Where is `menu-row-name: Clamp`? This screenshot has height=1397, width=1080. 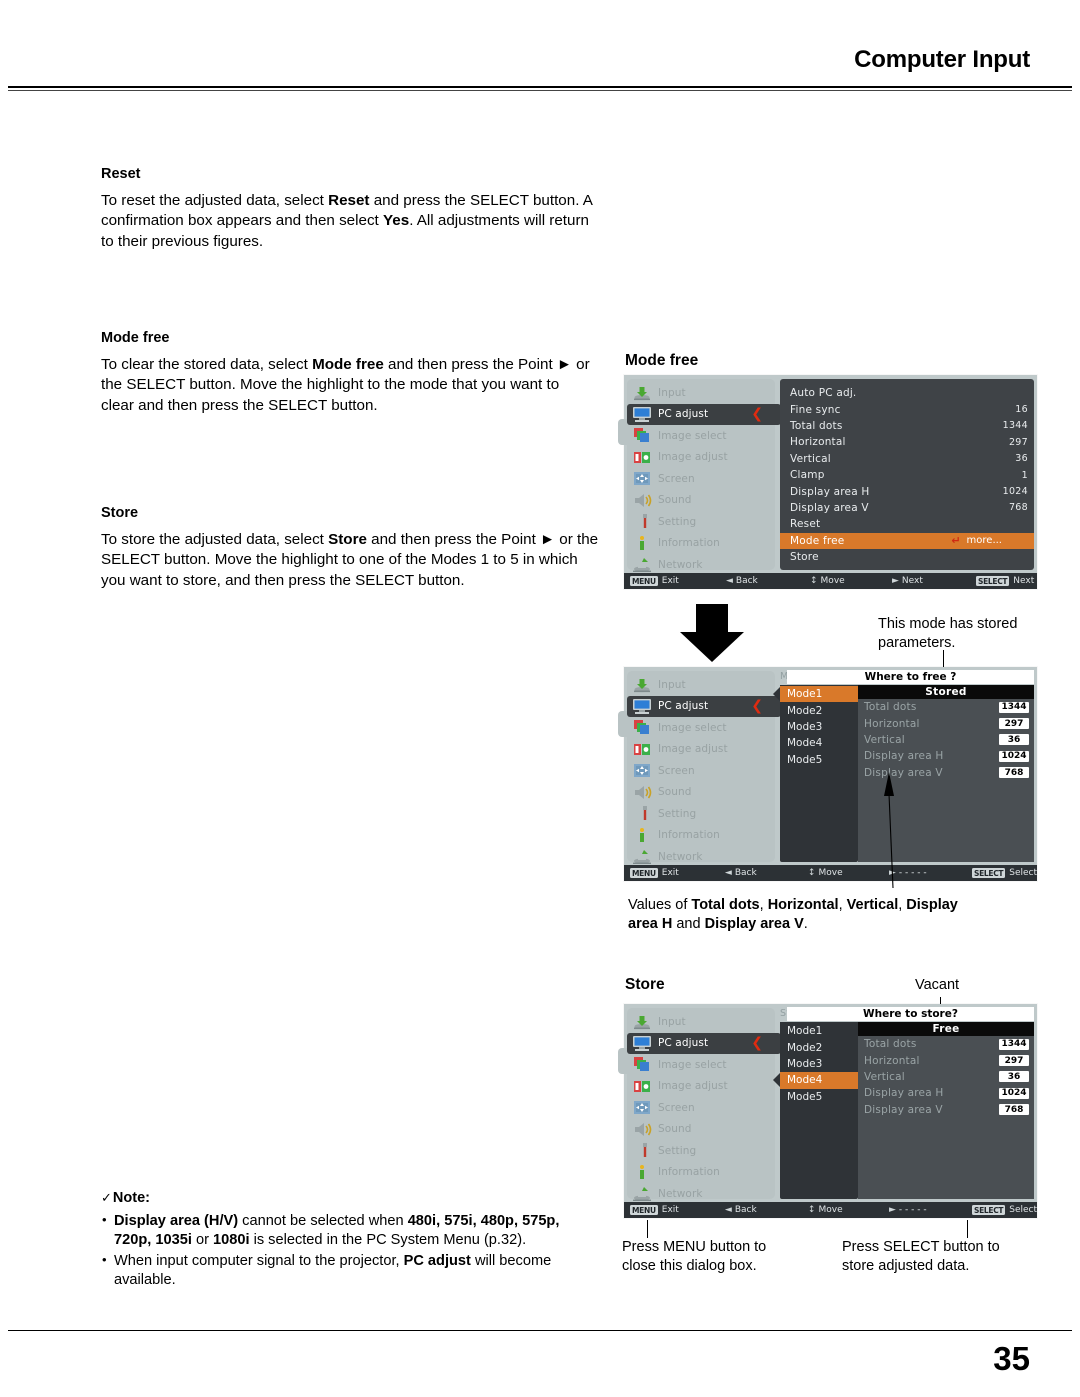
menu-row-name: Clamp is located at coordinates (807, 475).